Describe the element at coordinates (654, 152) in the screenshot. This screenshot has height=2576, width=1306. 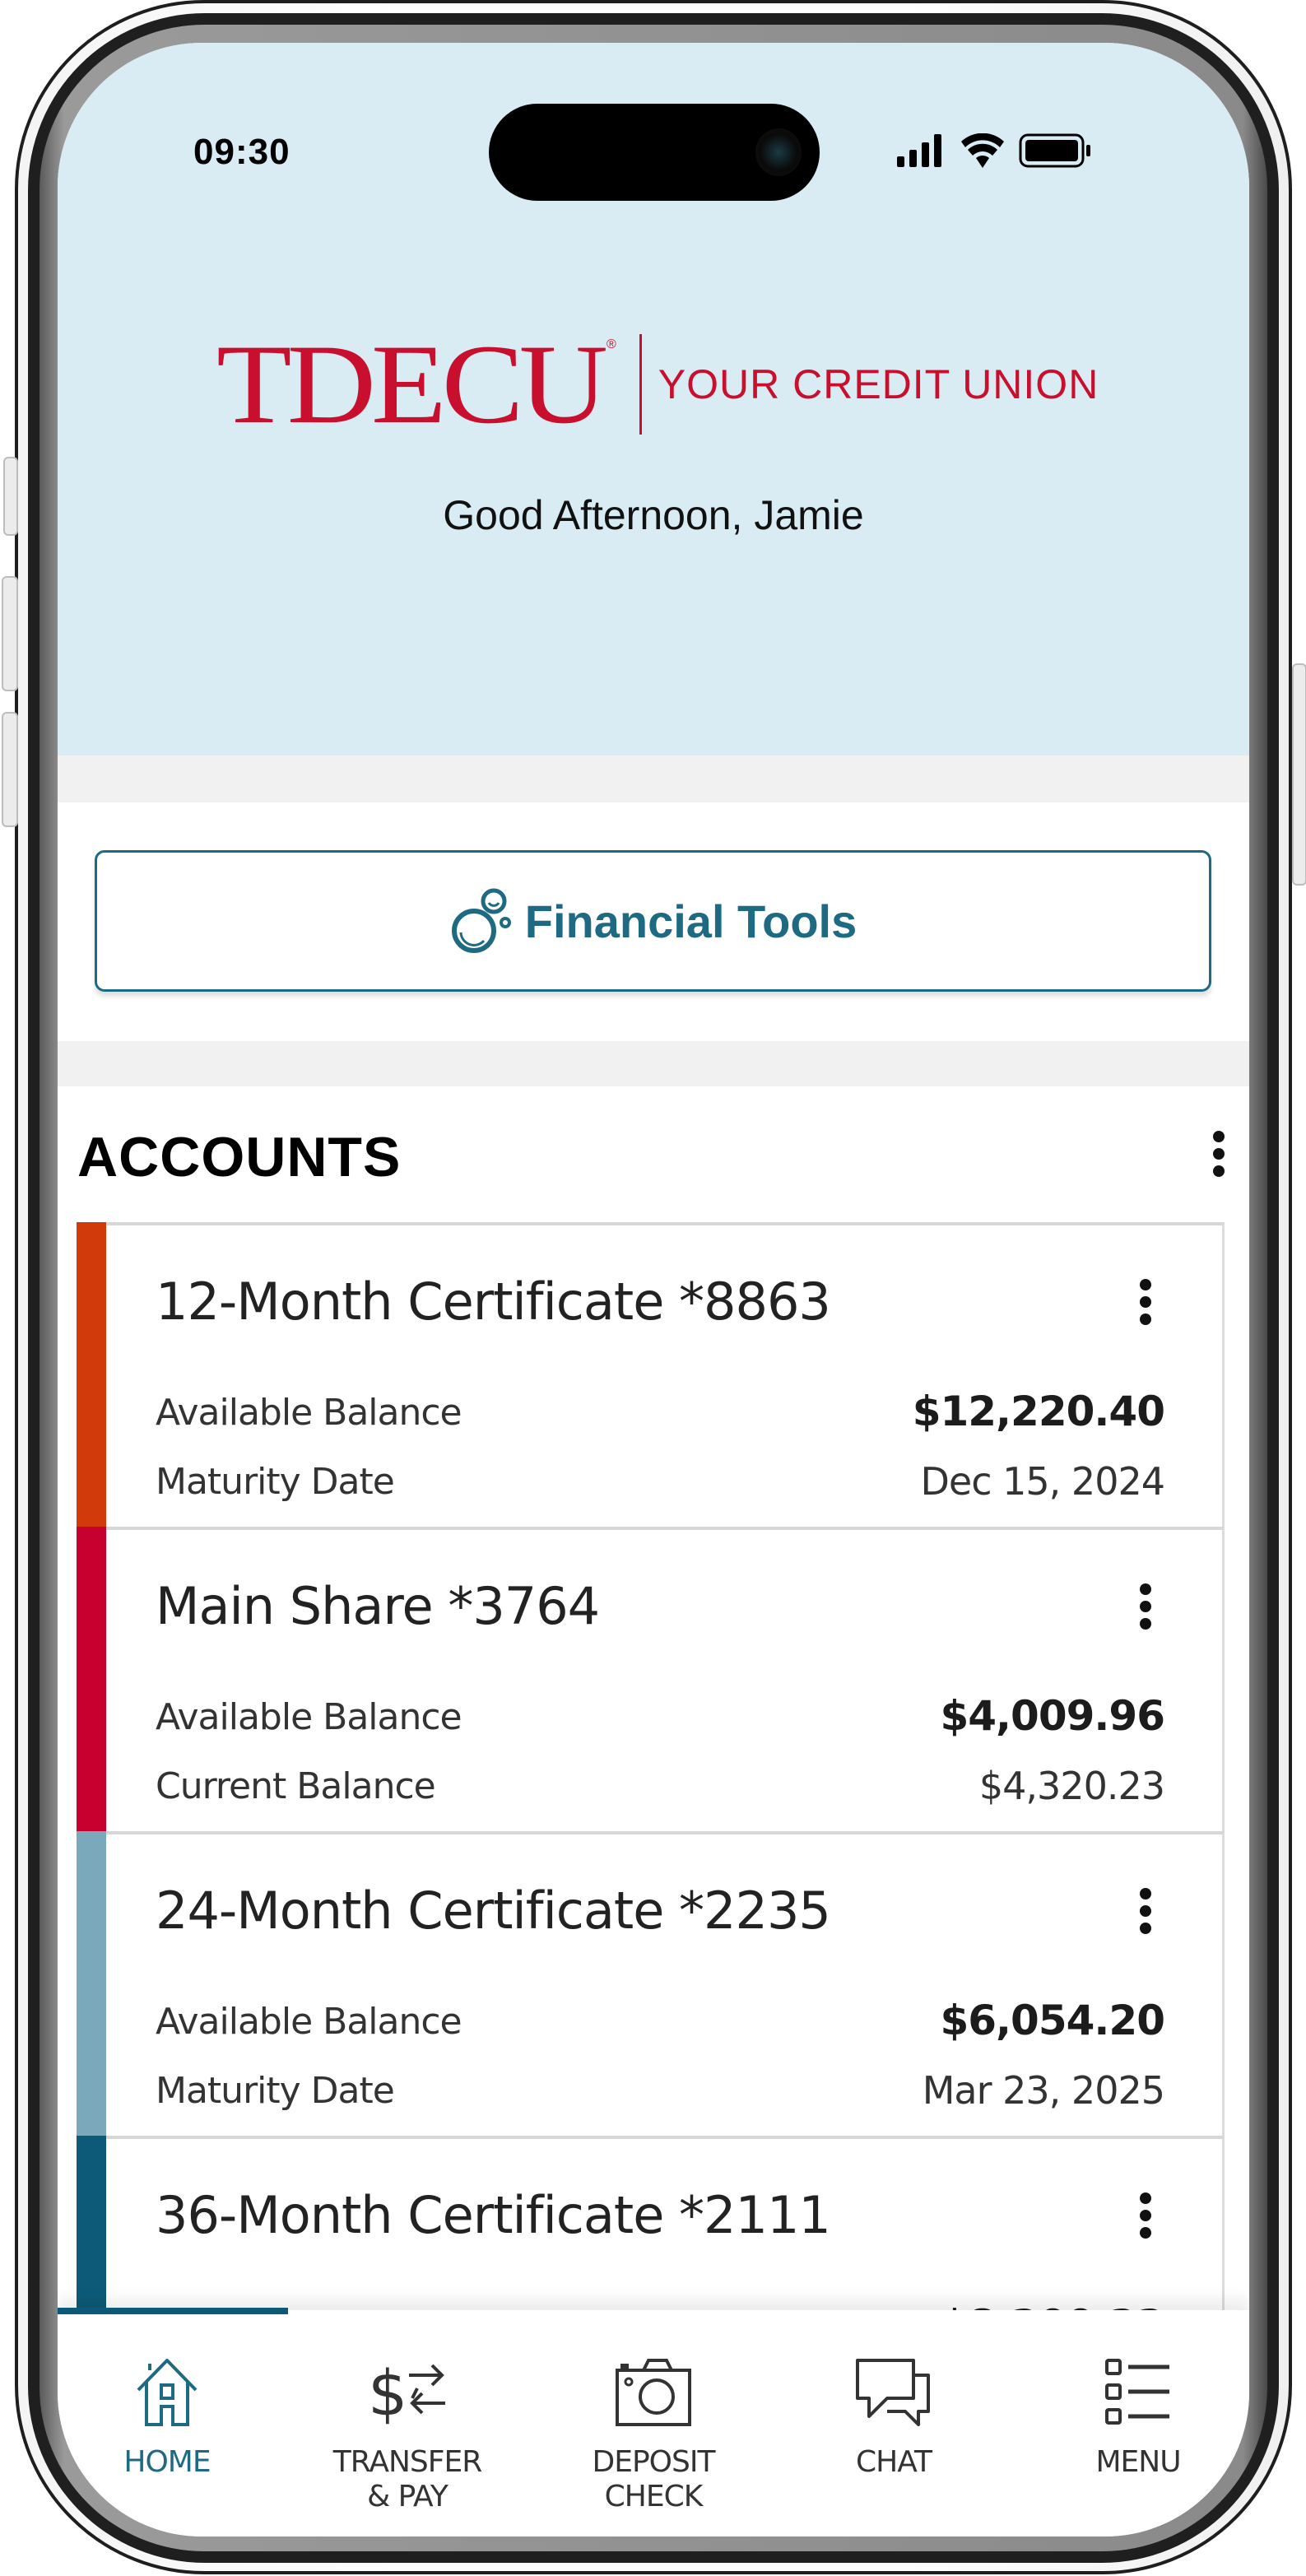
I see `dynamic-island` at that location.